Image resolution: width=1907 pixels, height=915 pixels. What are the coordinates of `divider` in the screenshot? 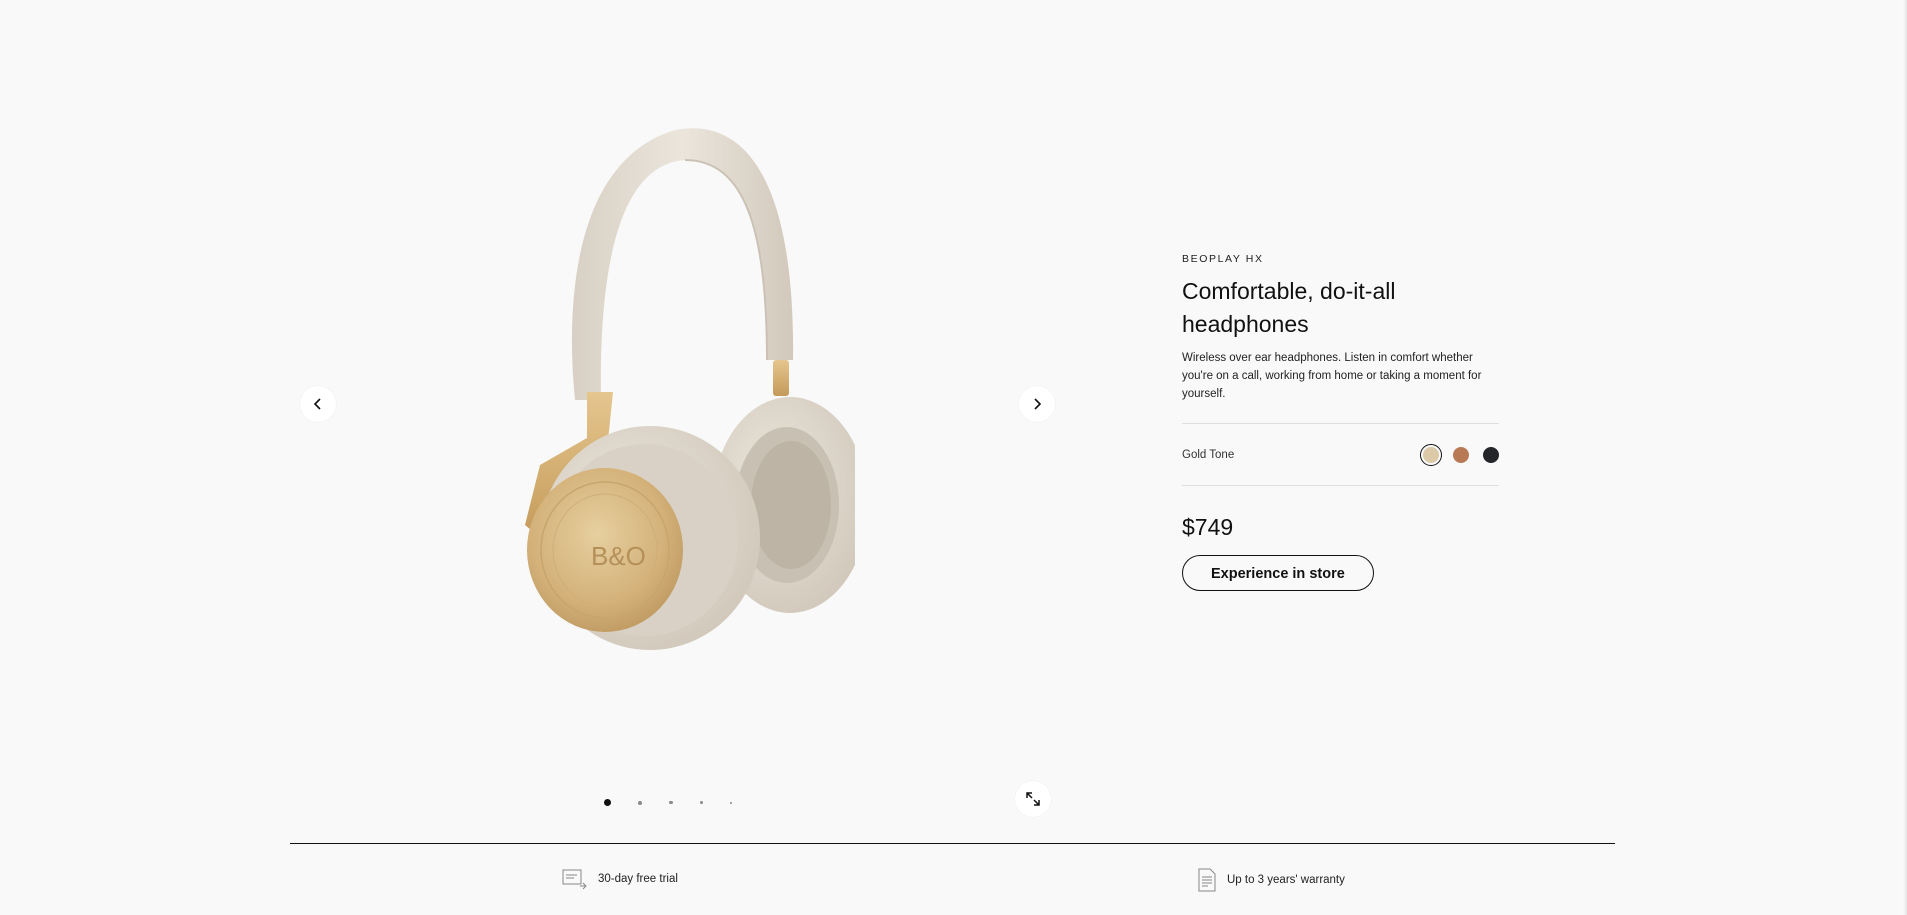 It's located at (1340, 485).